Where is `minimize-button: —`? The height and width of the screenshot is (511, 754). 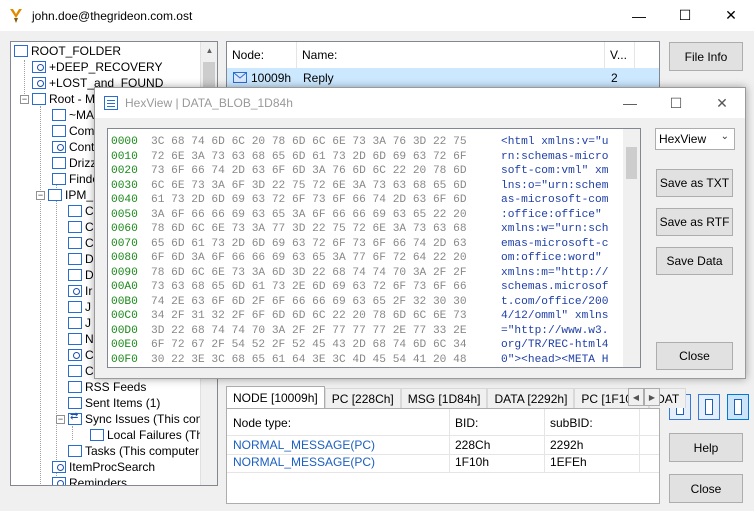
minimize-button: — is located at coordinates (639, 15).